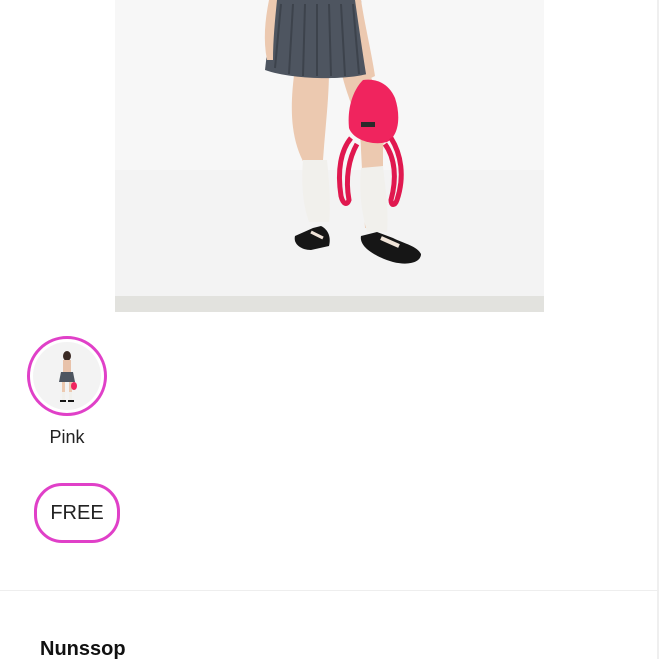  I want to click on swatch-model-image, so click(68, 376).